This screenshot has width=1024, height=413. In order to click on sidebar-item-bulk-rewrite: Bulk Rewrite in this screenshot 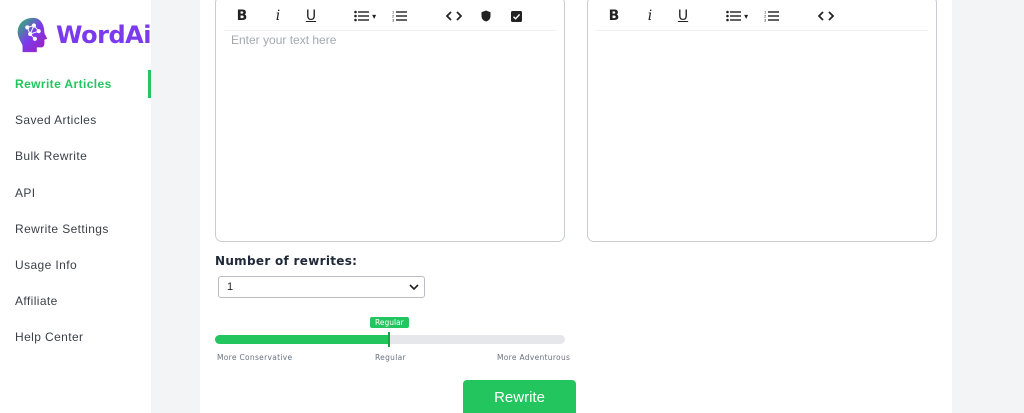, I will do `click(75, 156)`.